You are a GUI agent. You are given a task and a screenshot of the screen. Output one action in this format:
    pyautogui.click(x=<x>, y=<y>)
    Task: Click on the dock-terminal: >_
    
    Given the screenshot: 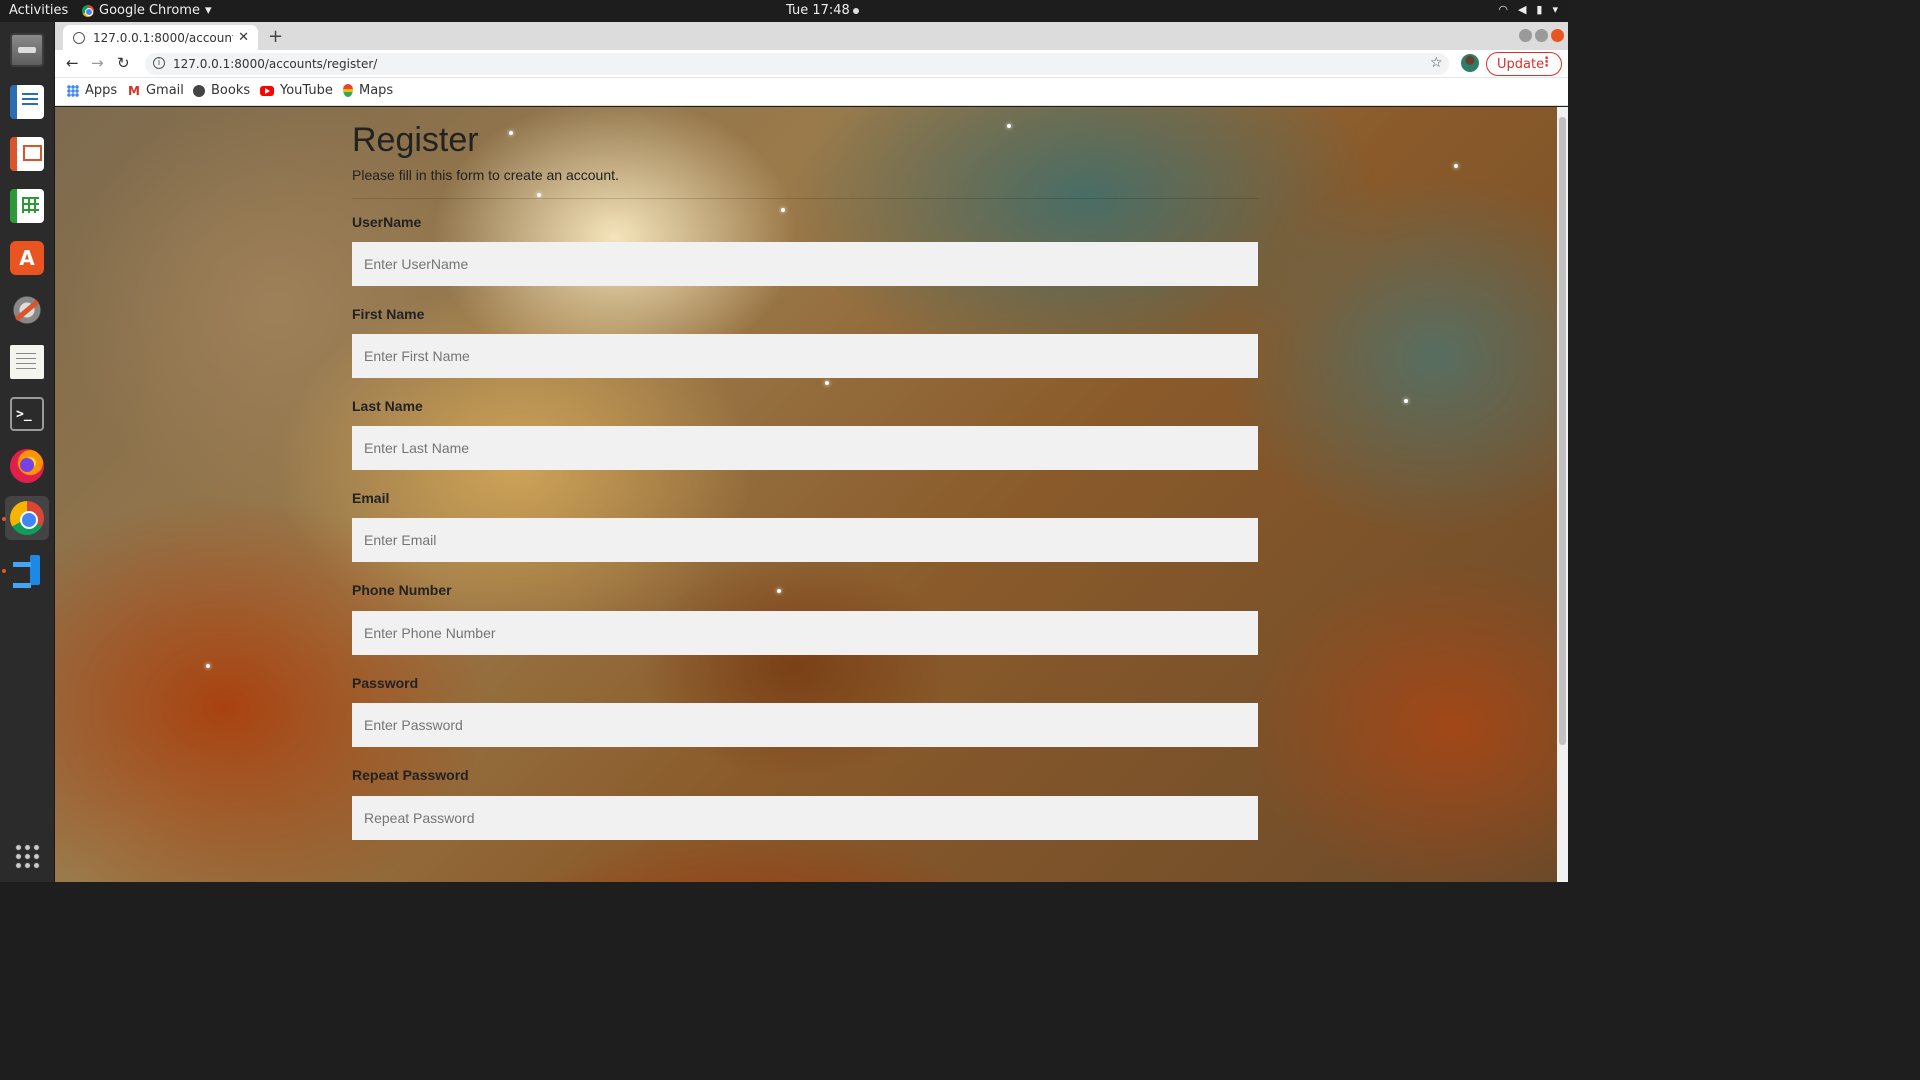 What is the action you would take?
    pyautogui.click(x=27, y=414)
    